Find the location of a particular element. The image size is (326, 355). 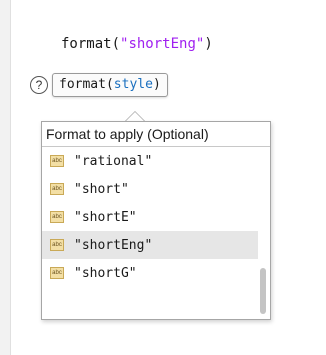

code-close-paren: ) is located at coordinates (208, 44).